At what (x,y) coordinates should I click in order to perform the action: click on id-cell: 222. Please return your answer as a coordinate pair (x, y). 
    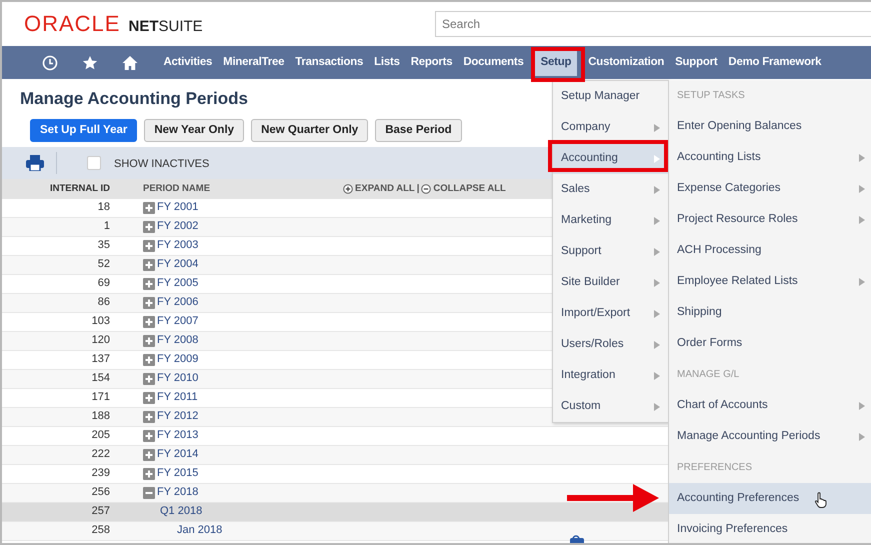
    Looking at the image, I should click on (101, 454).